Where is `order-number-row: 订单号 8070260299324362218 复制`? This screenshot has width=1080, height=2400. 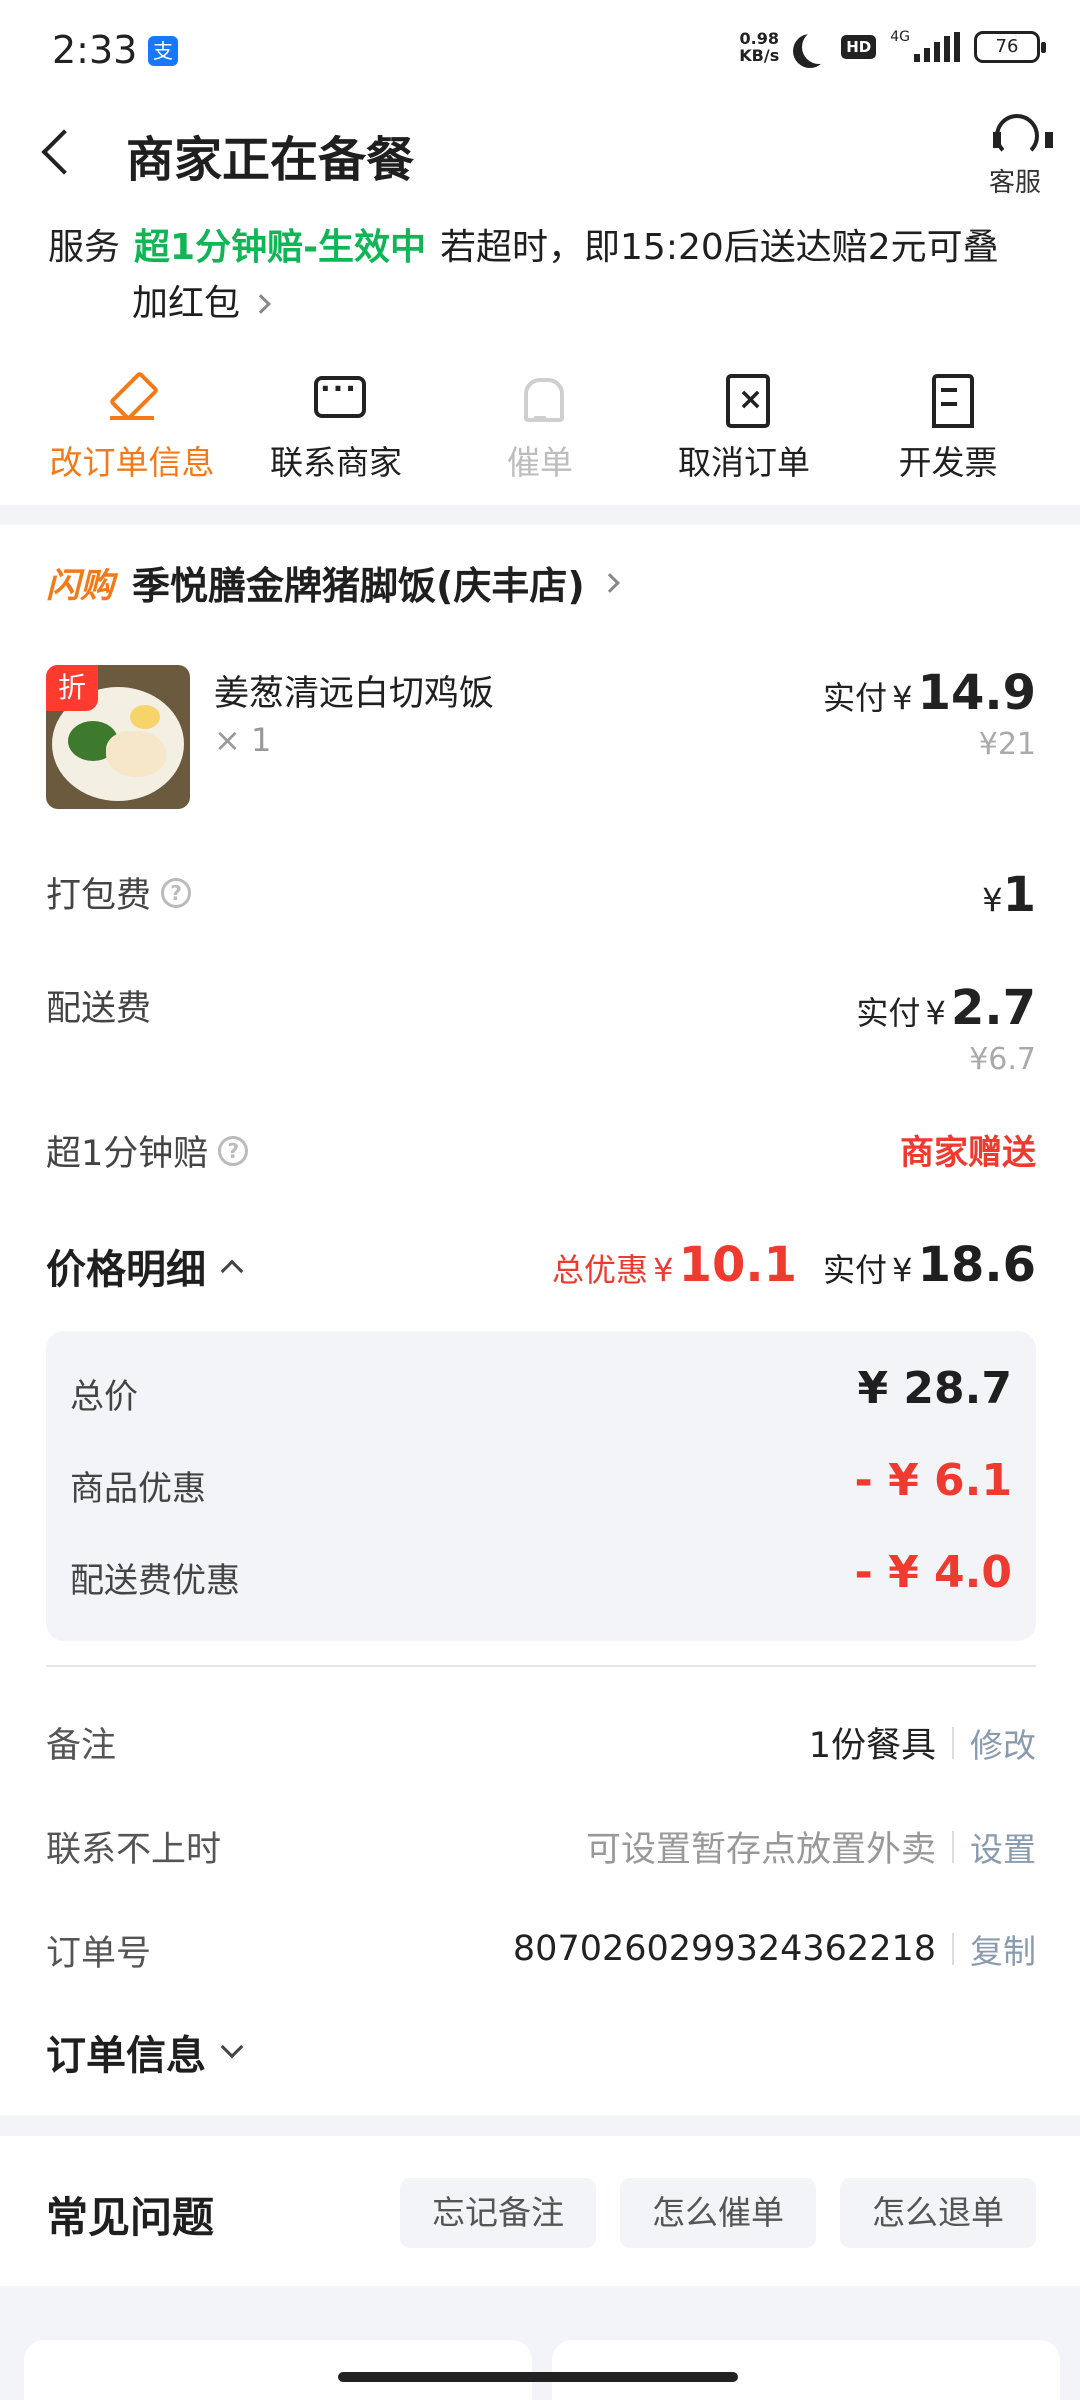
order-number-row: 订单号 8070260299324362218 复制 is located at coordinates (541, 1950).